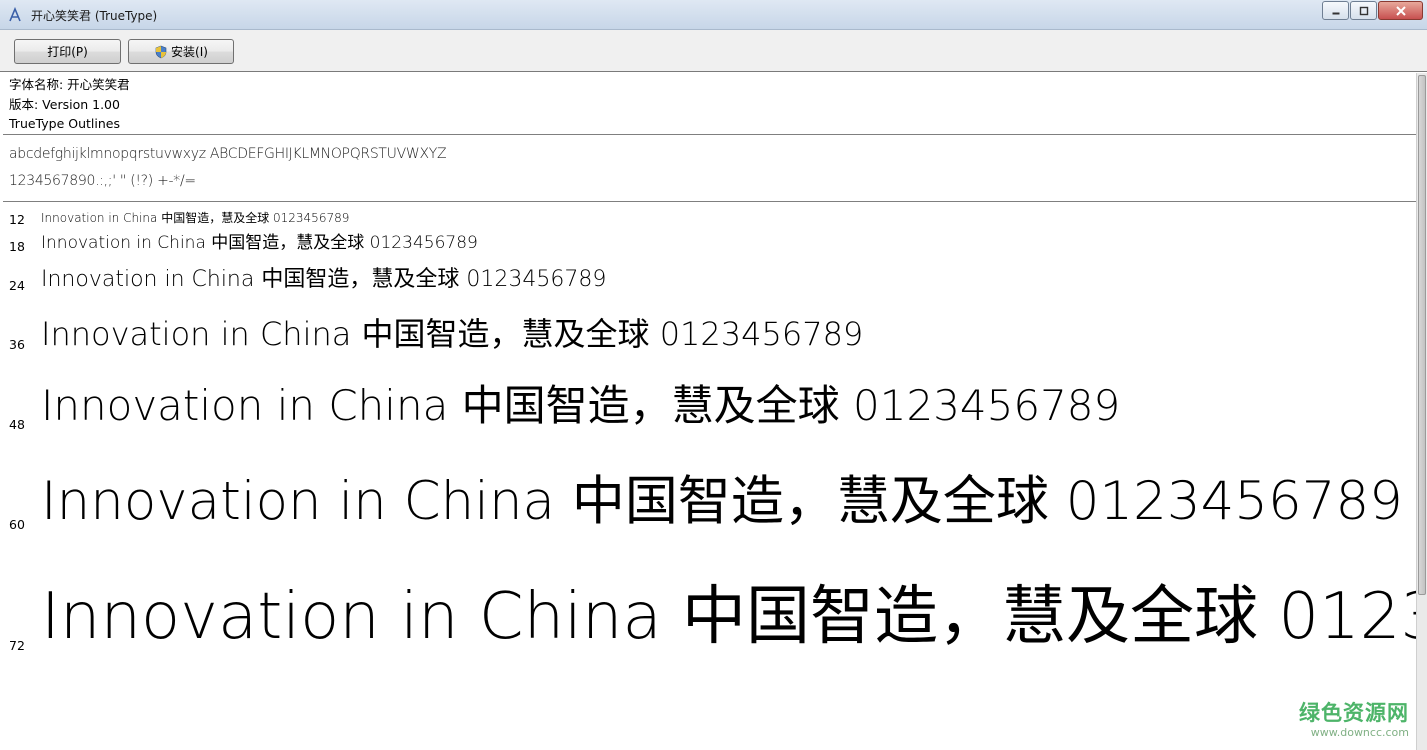 The image size is (1427, 750). I want to click on minimize-icon, so click(1335, 13).